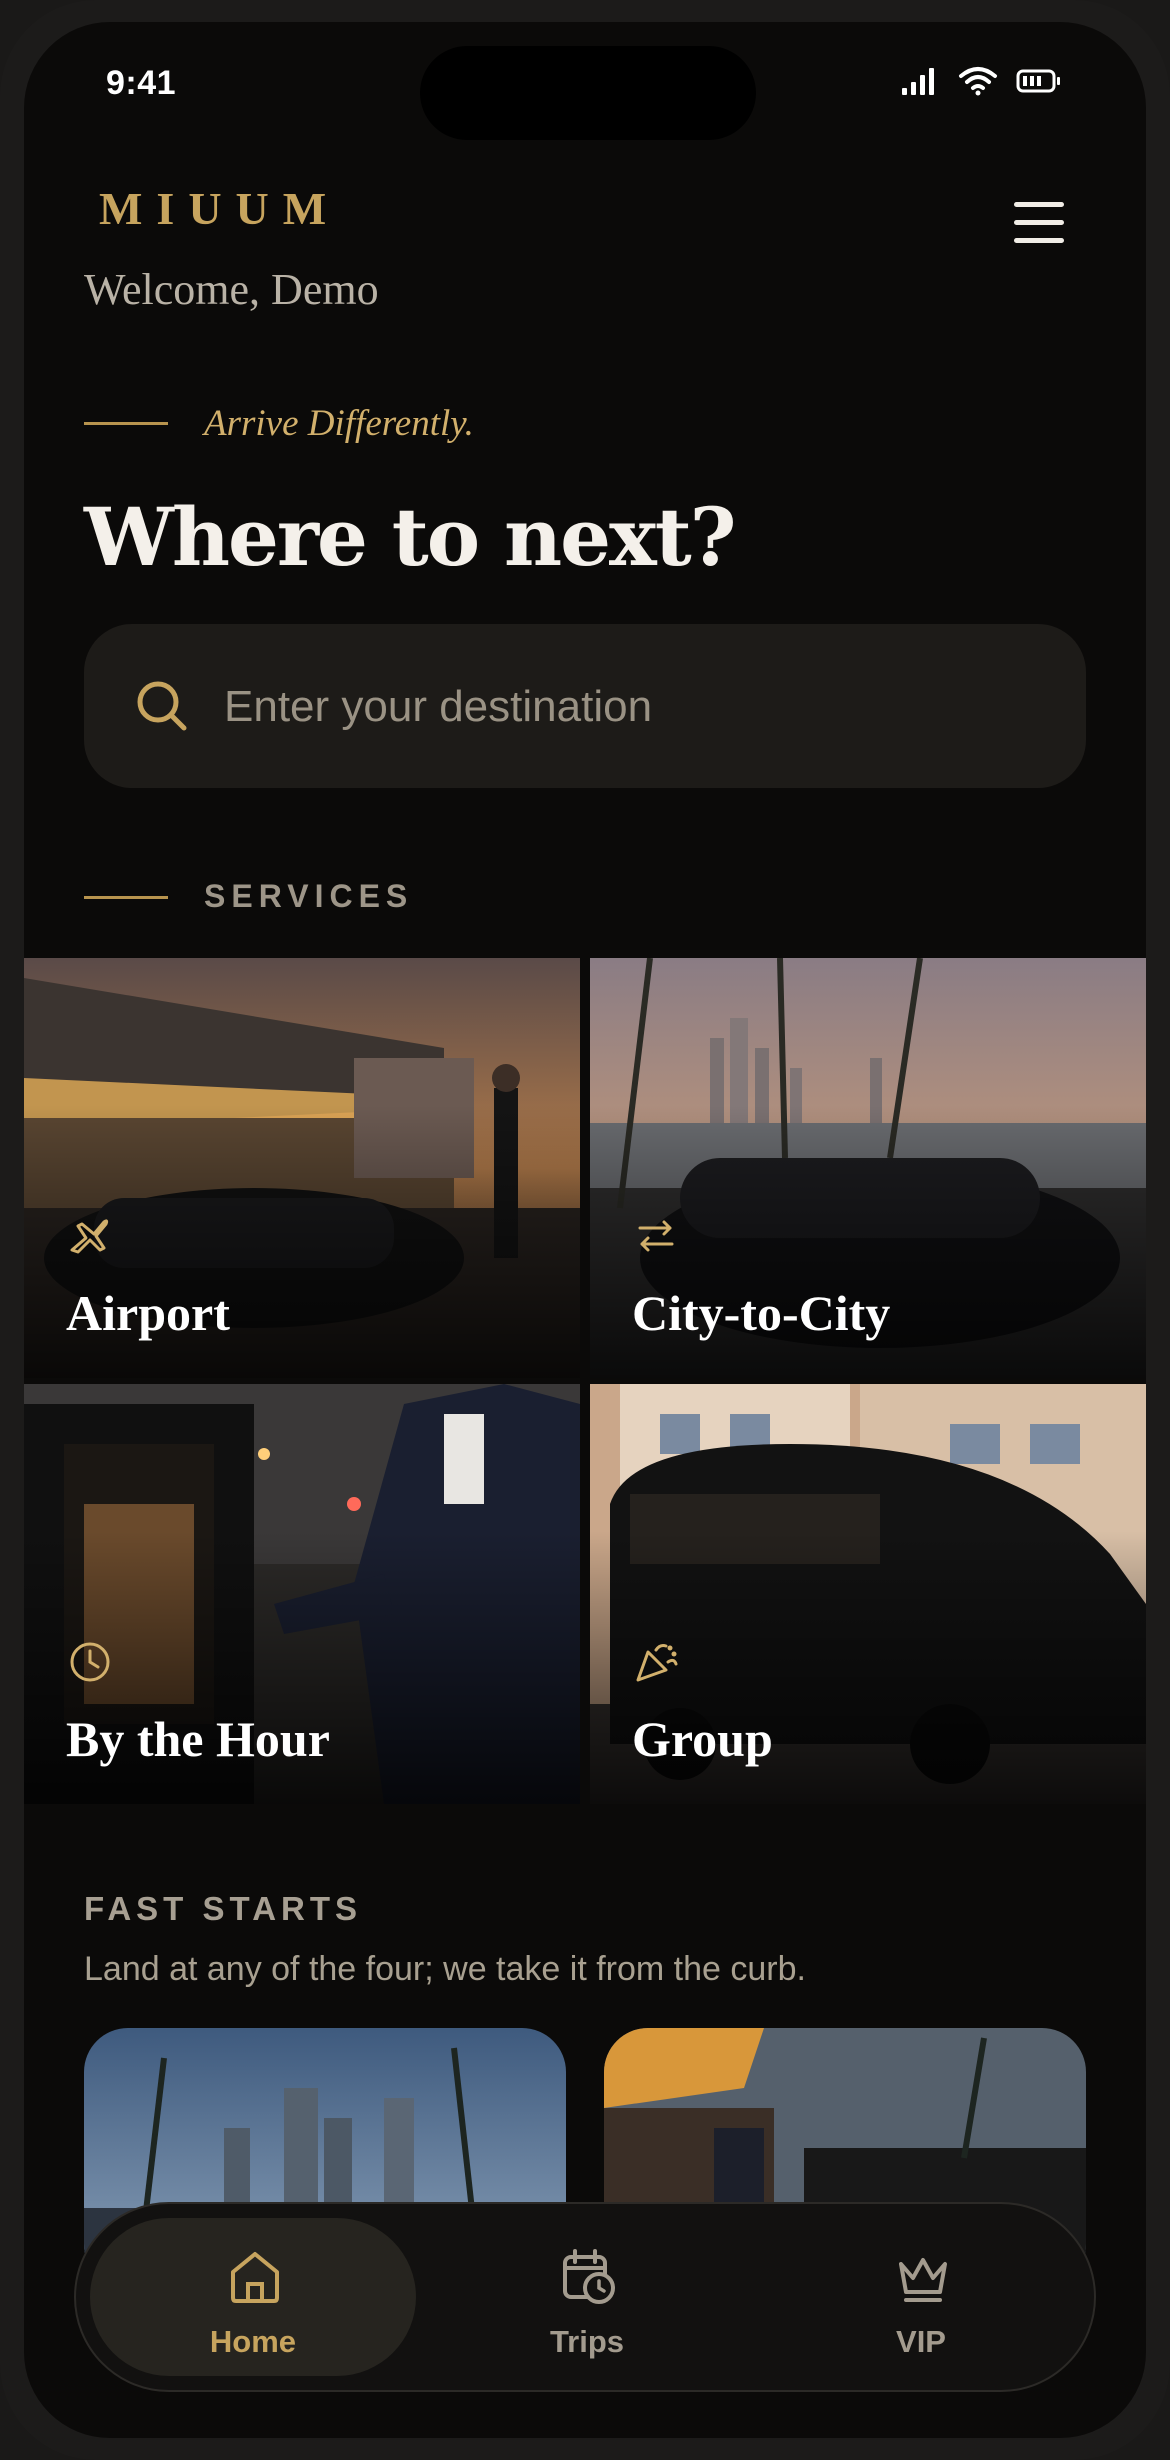 The width and height of the screenshot is (1170, 2460). I want to click on bottom-tab-bar: Home Trips VIP, so click(585, 2297).